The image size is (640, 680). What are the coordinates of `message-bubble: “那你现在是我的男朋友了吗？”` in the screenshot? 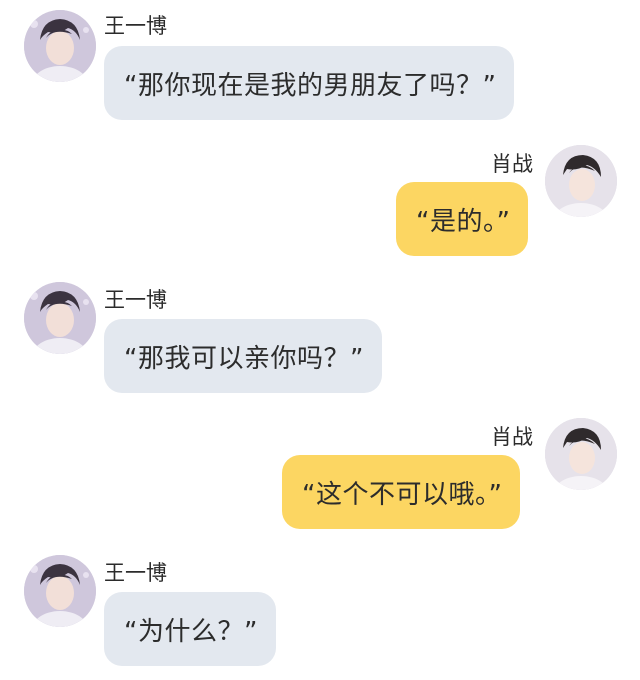 It's located at (309, 83).